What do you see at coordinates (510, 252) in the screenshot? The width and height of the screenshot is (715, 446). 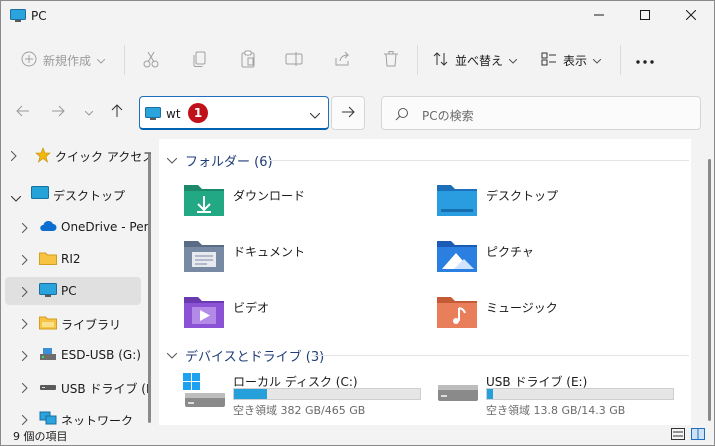 I see `folder-label: ピクチャ` at bounding box center [510, 252].